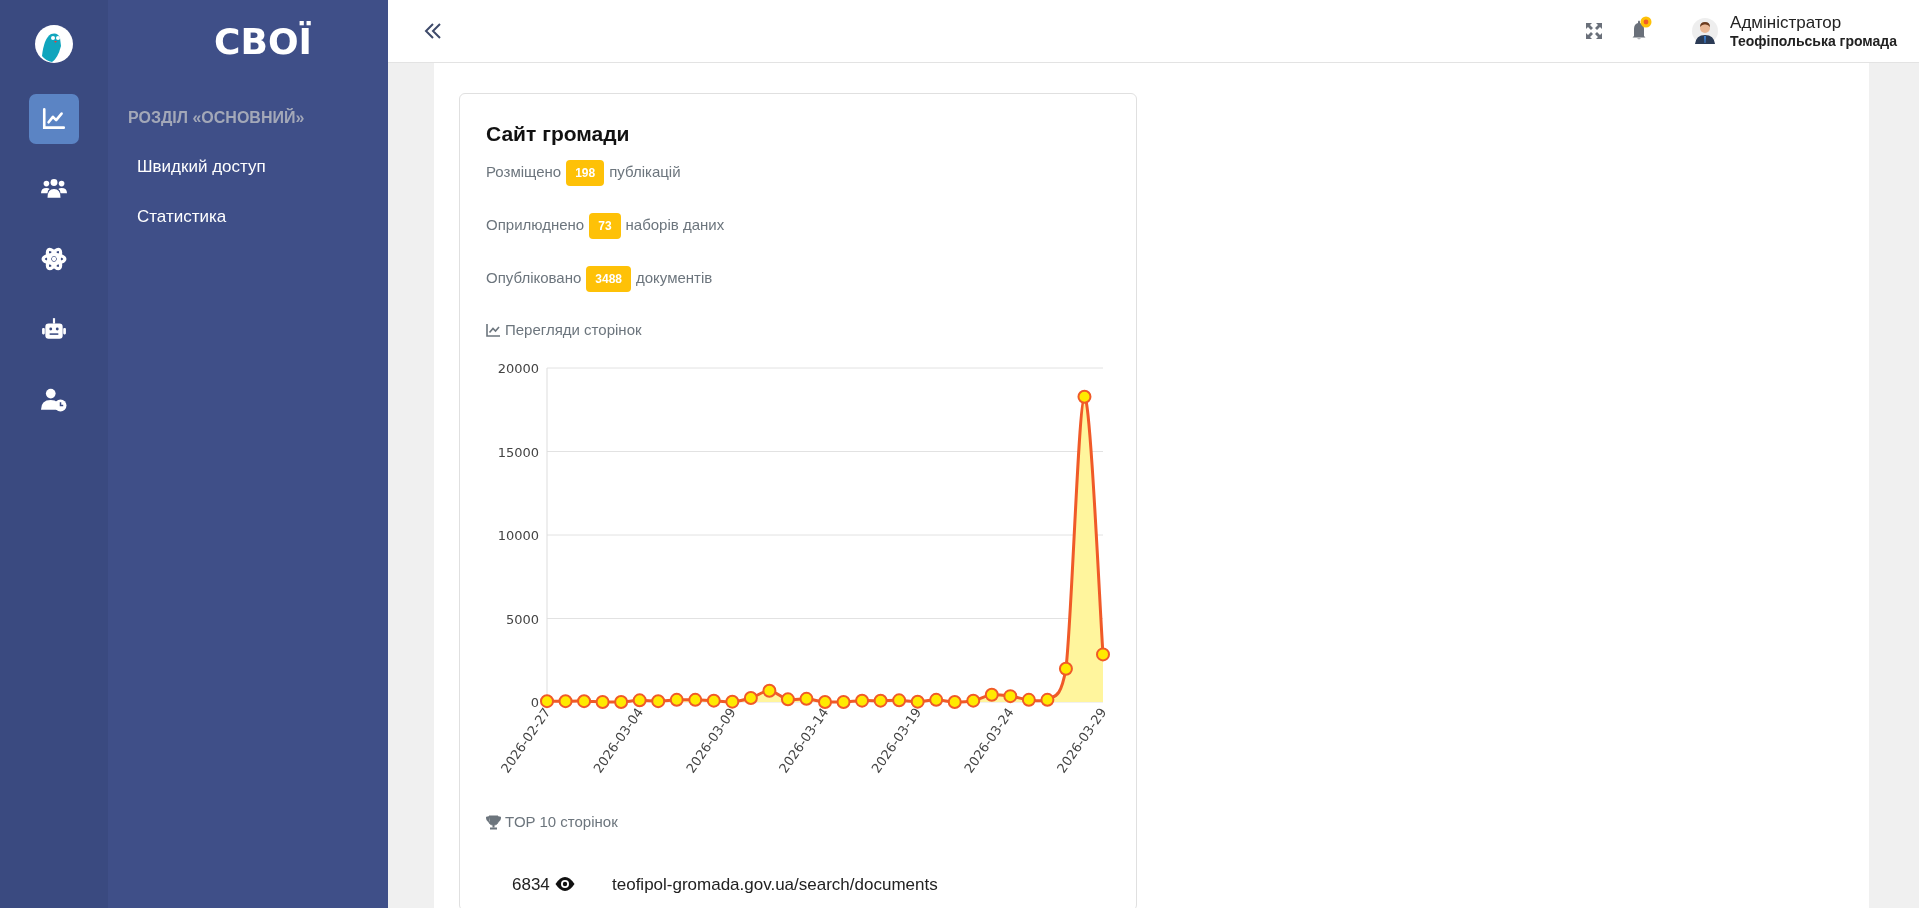  I want to click on view-count: 6834, so click(531, 884).